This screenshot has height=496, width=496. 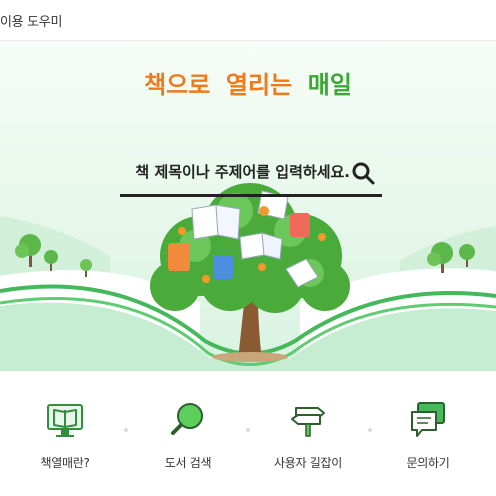 I want to click on slogan: 책으로 열리는 매일, so click(x=248, y=82).